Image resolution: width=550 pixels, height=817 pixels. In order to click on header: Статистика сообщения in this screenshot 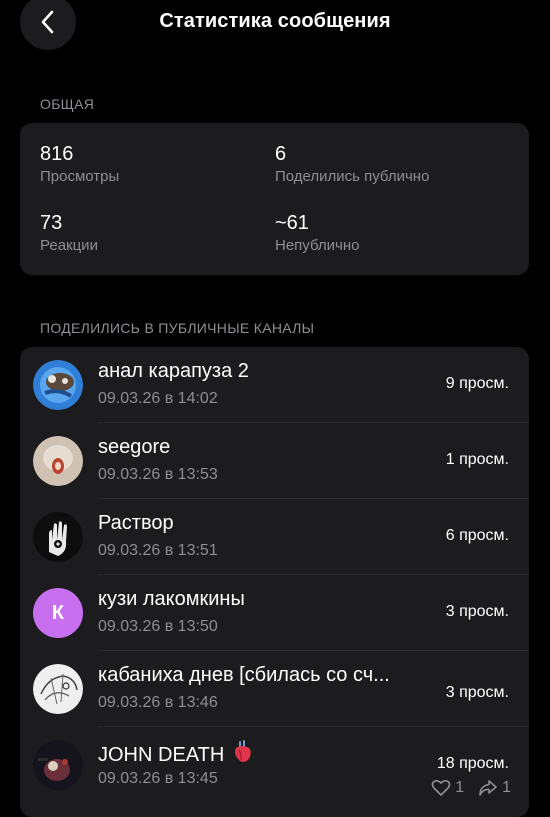, I will do `click(275, 25)`.